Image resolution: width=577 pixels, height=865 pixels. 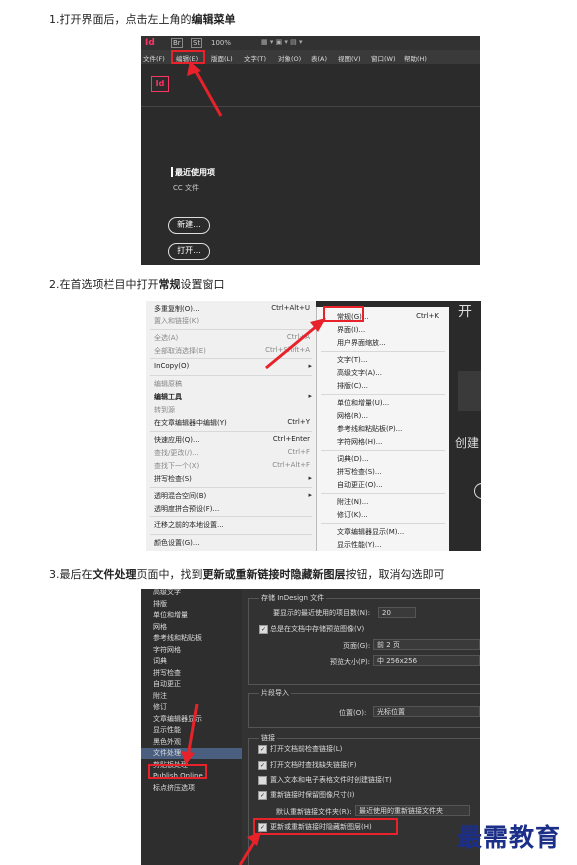 I want to click on step-text: 2.在首选项栏目中打开, so click(x=104, y=284).